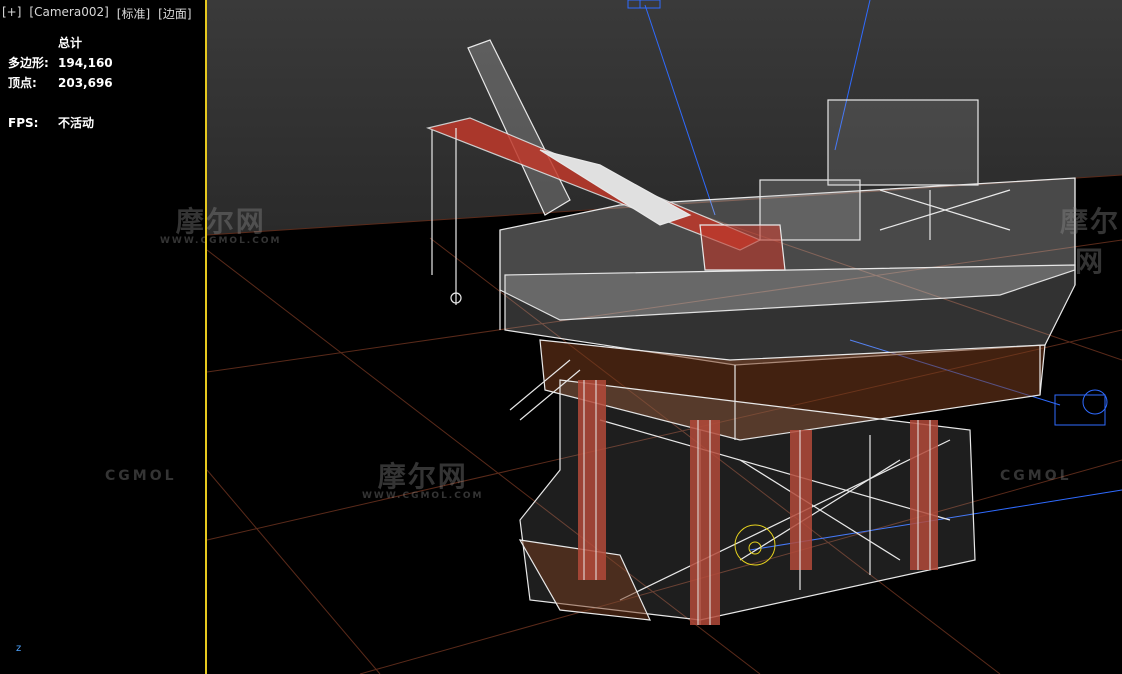 The width and height of the screenshot is (1122, 674). Describe the element at coordinates (1036, 476) in the screenshot. I see `watermark-line-right: CGMOL` at that location.